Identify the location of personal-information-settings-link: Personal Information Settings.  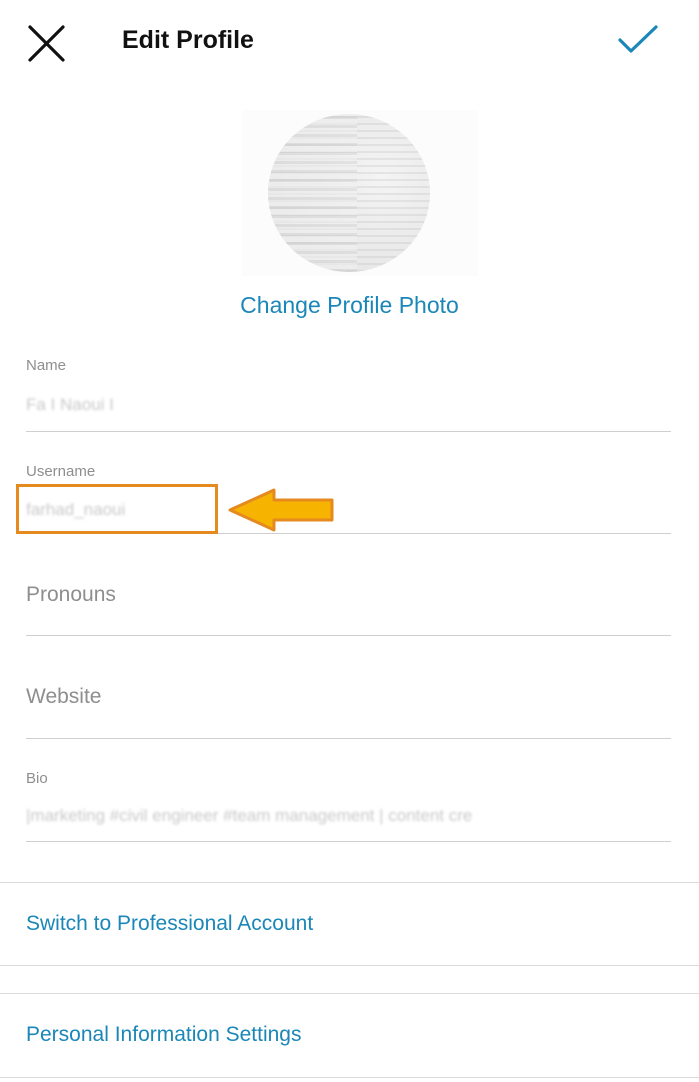
(163, 1035).